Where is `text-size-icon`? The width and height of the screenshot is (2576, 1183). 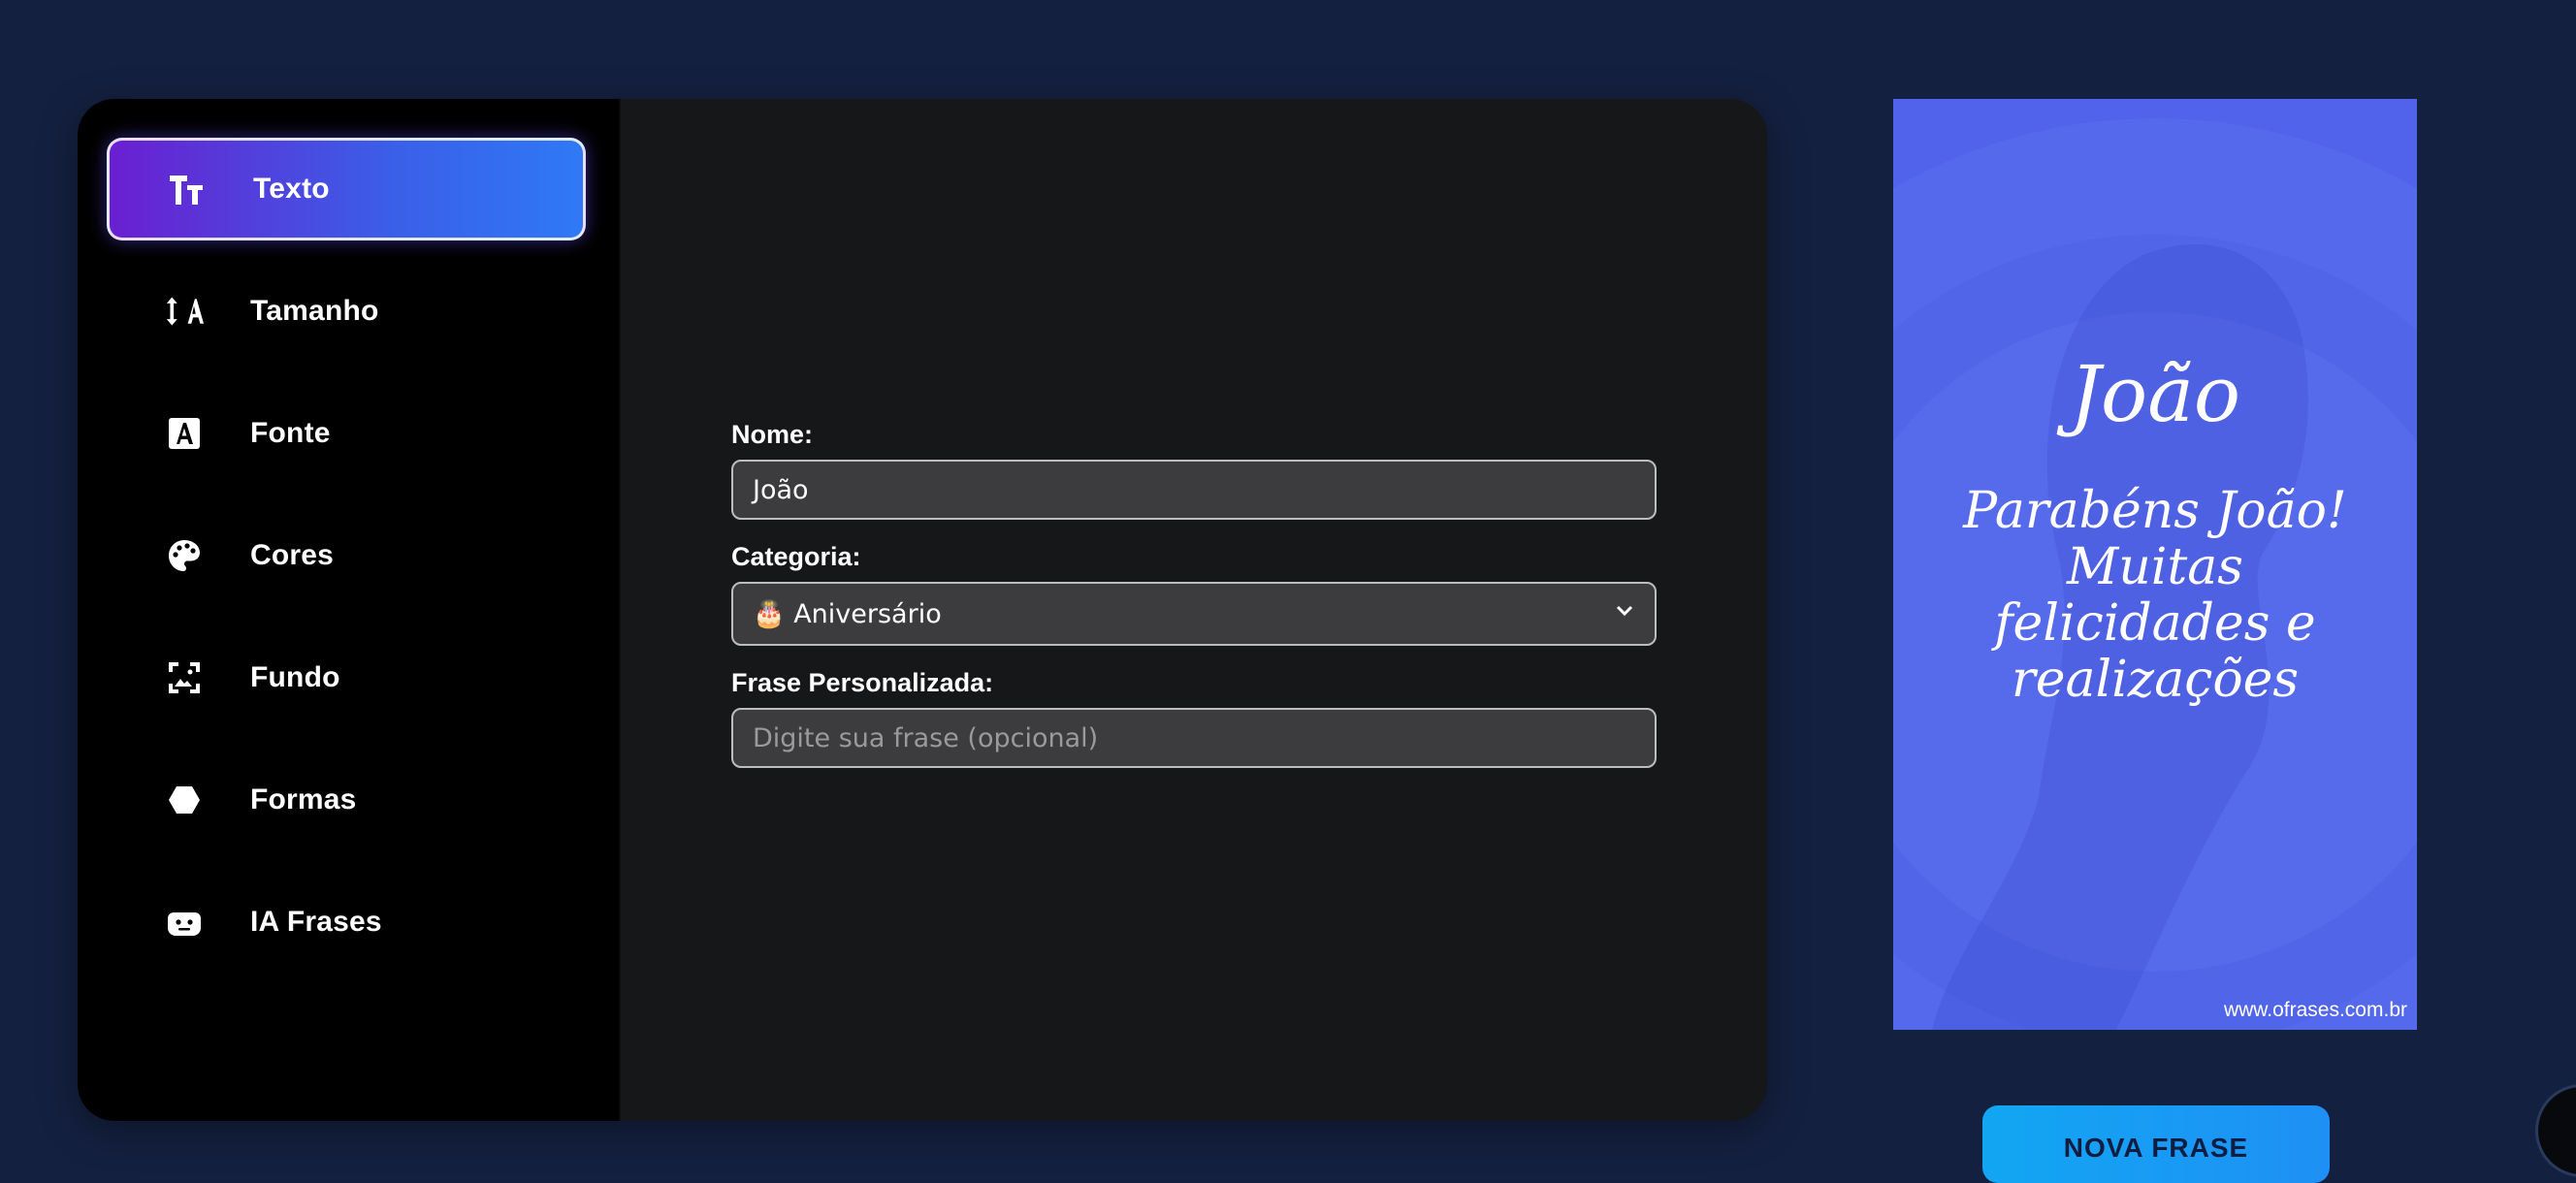
text-size-icon is located at coordinates (187, 189).